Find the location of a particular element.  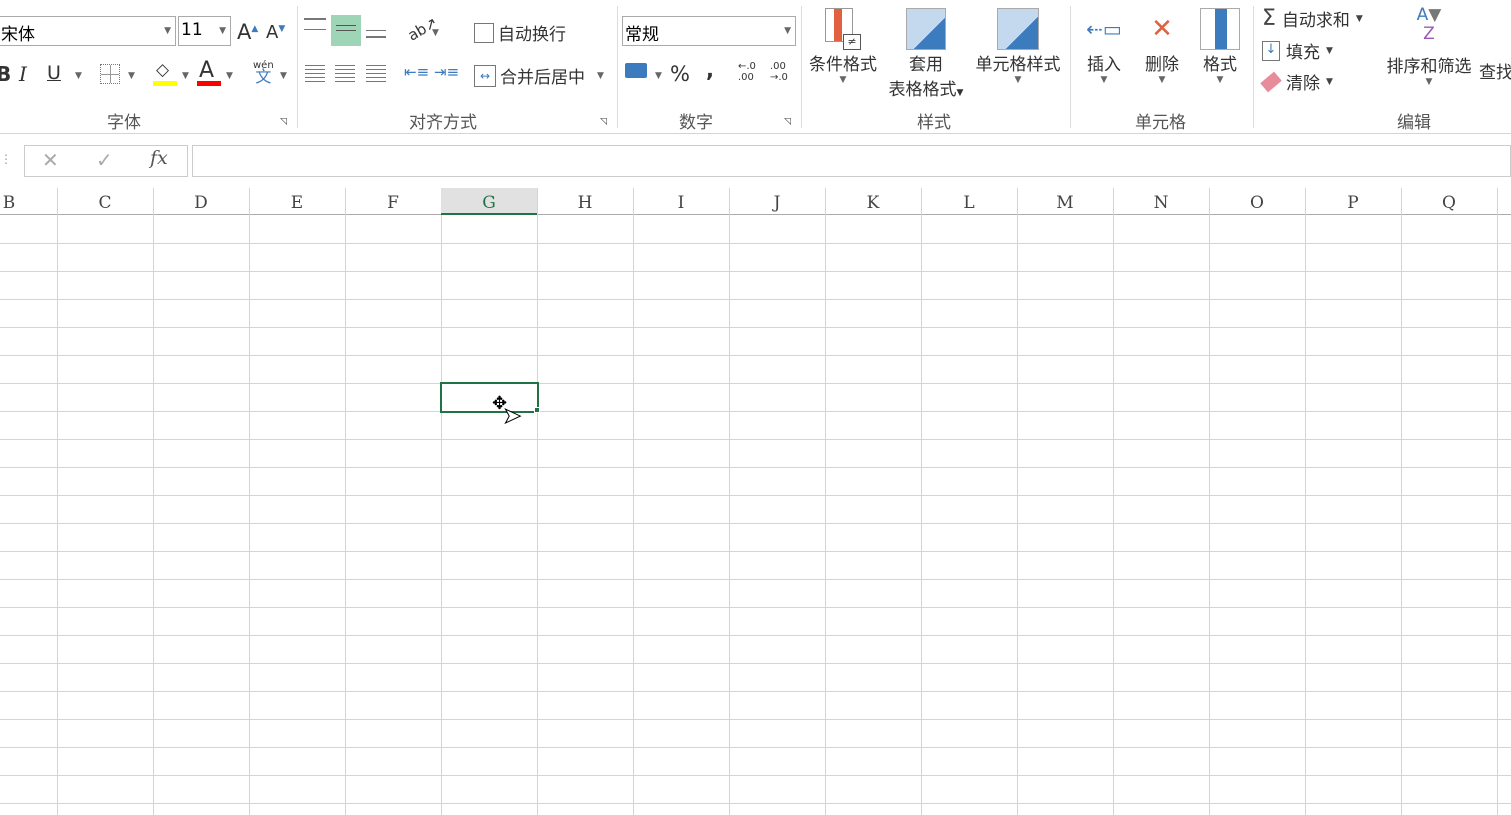

italic-button: I is located at coordinates (23, 74).